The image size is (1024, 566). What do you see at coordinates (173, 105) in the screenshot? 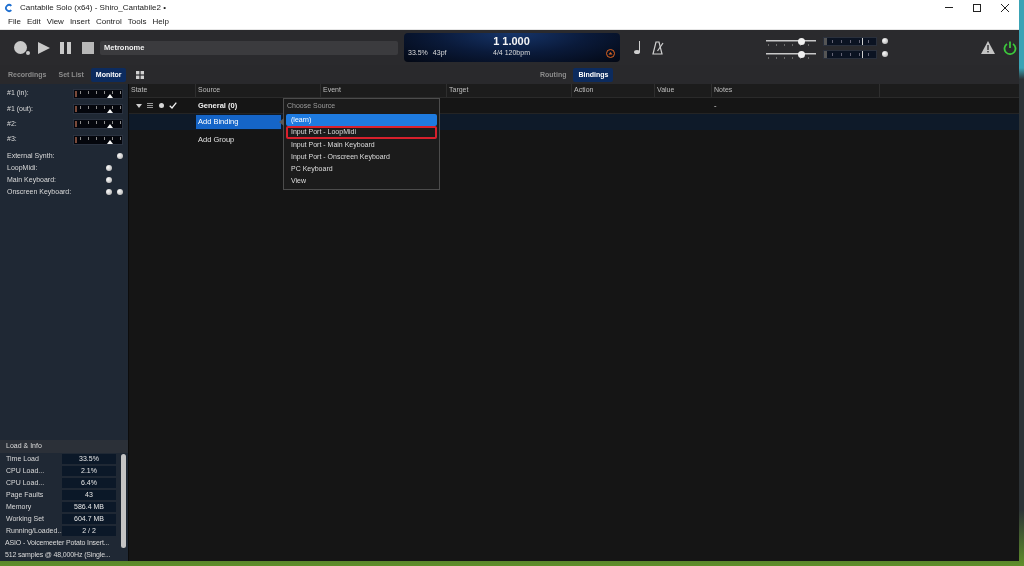
I see `check-icon` at bounding box center [173, 105].